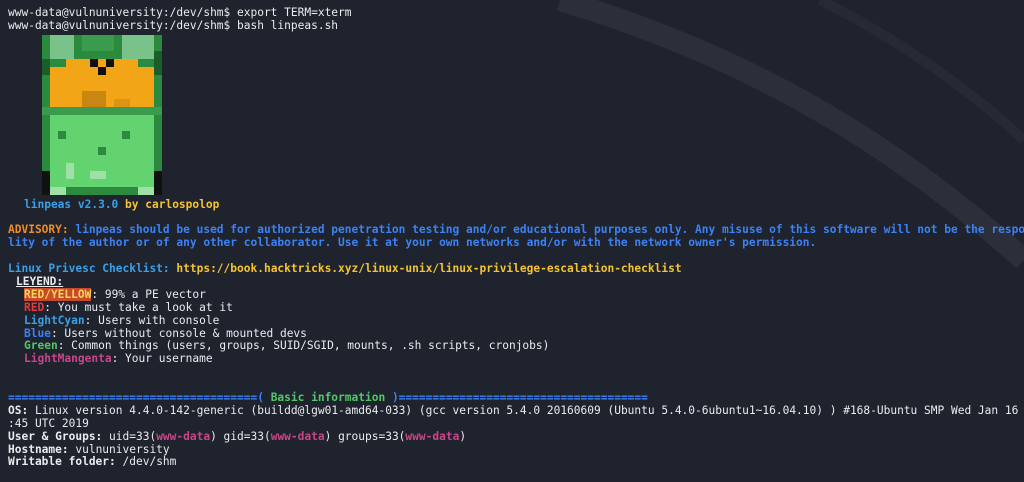 This screenshot has width=1024, height=482. What do you see at coordinates (463, 436) in the screenshot?
I see `groups-end: )` at bounding box center [463, 436].